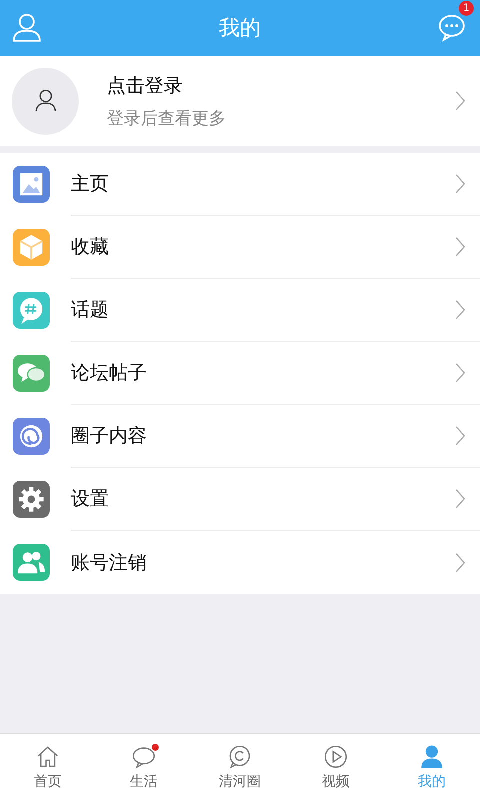 The image size is (480, 800). Describe the element at coordinates (240, 310) in the screenshot. I see `menu-item: 话题` at that location.